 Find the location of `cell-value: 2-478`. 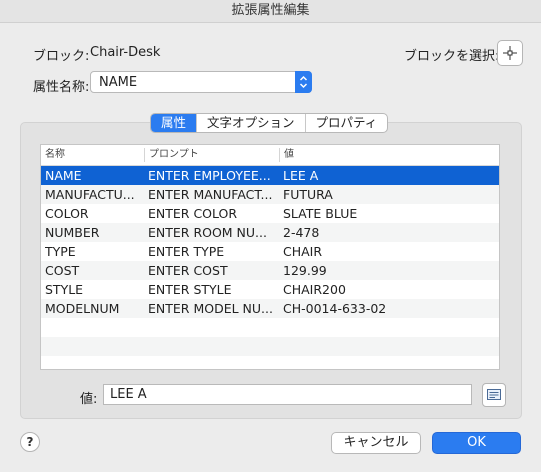

cell-value: 2-478 is located at coordinates (301, 232).